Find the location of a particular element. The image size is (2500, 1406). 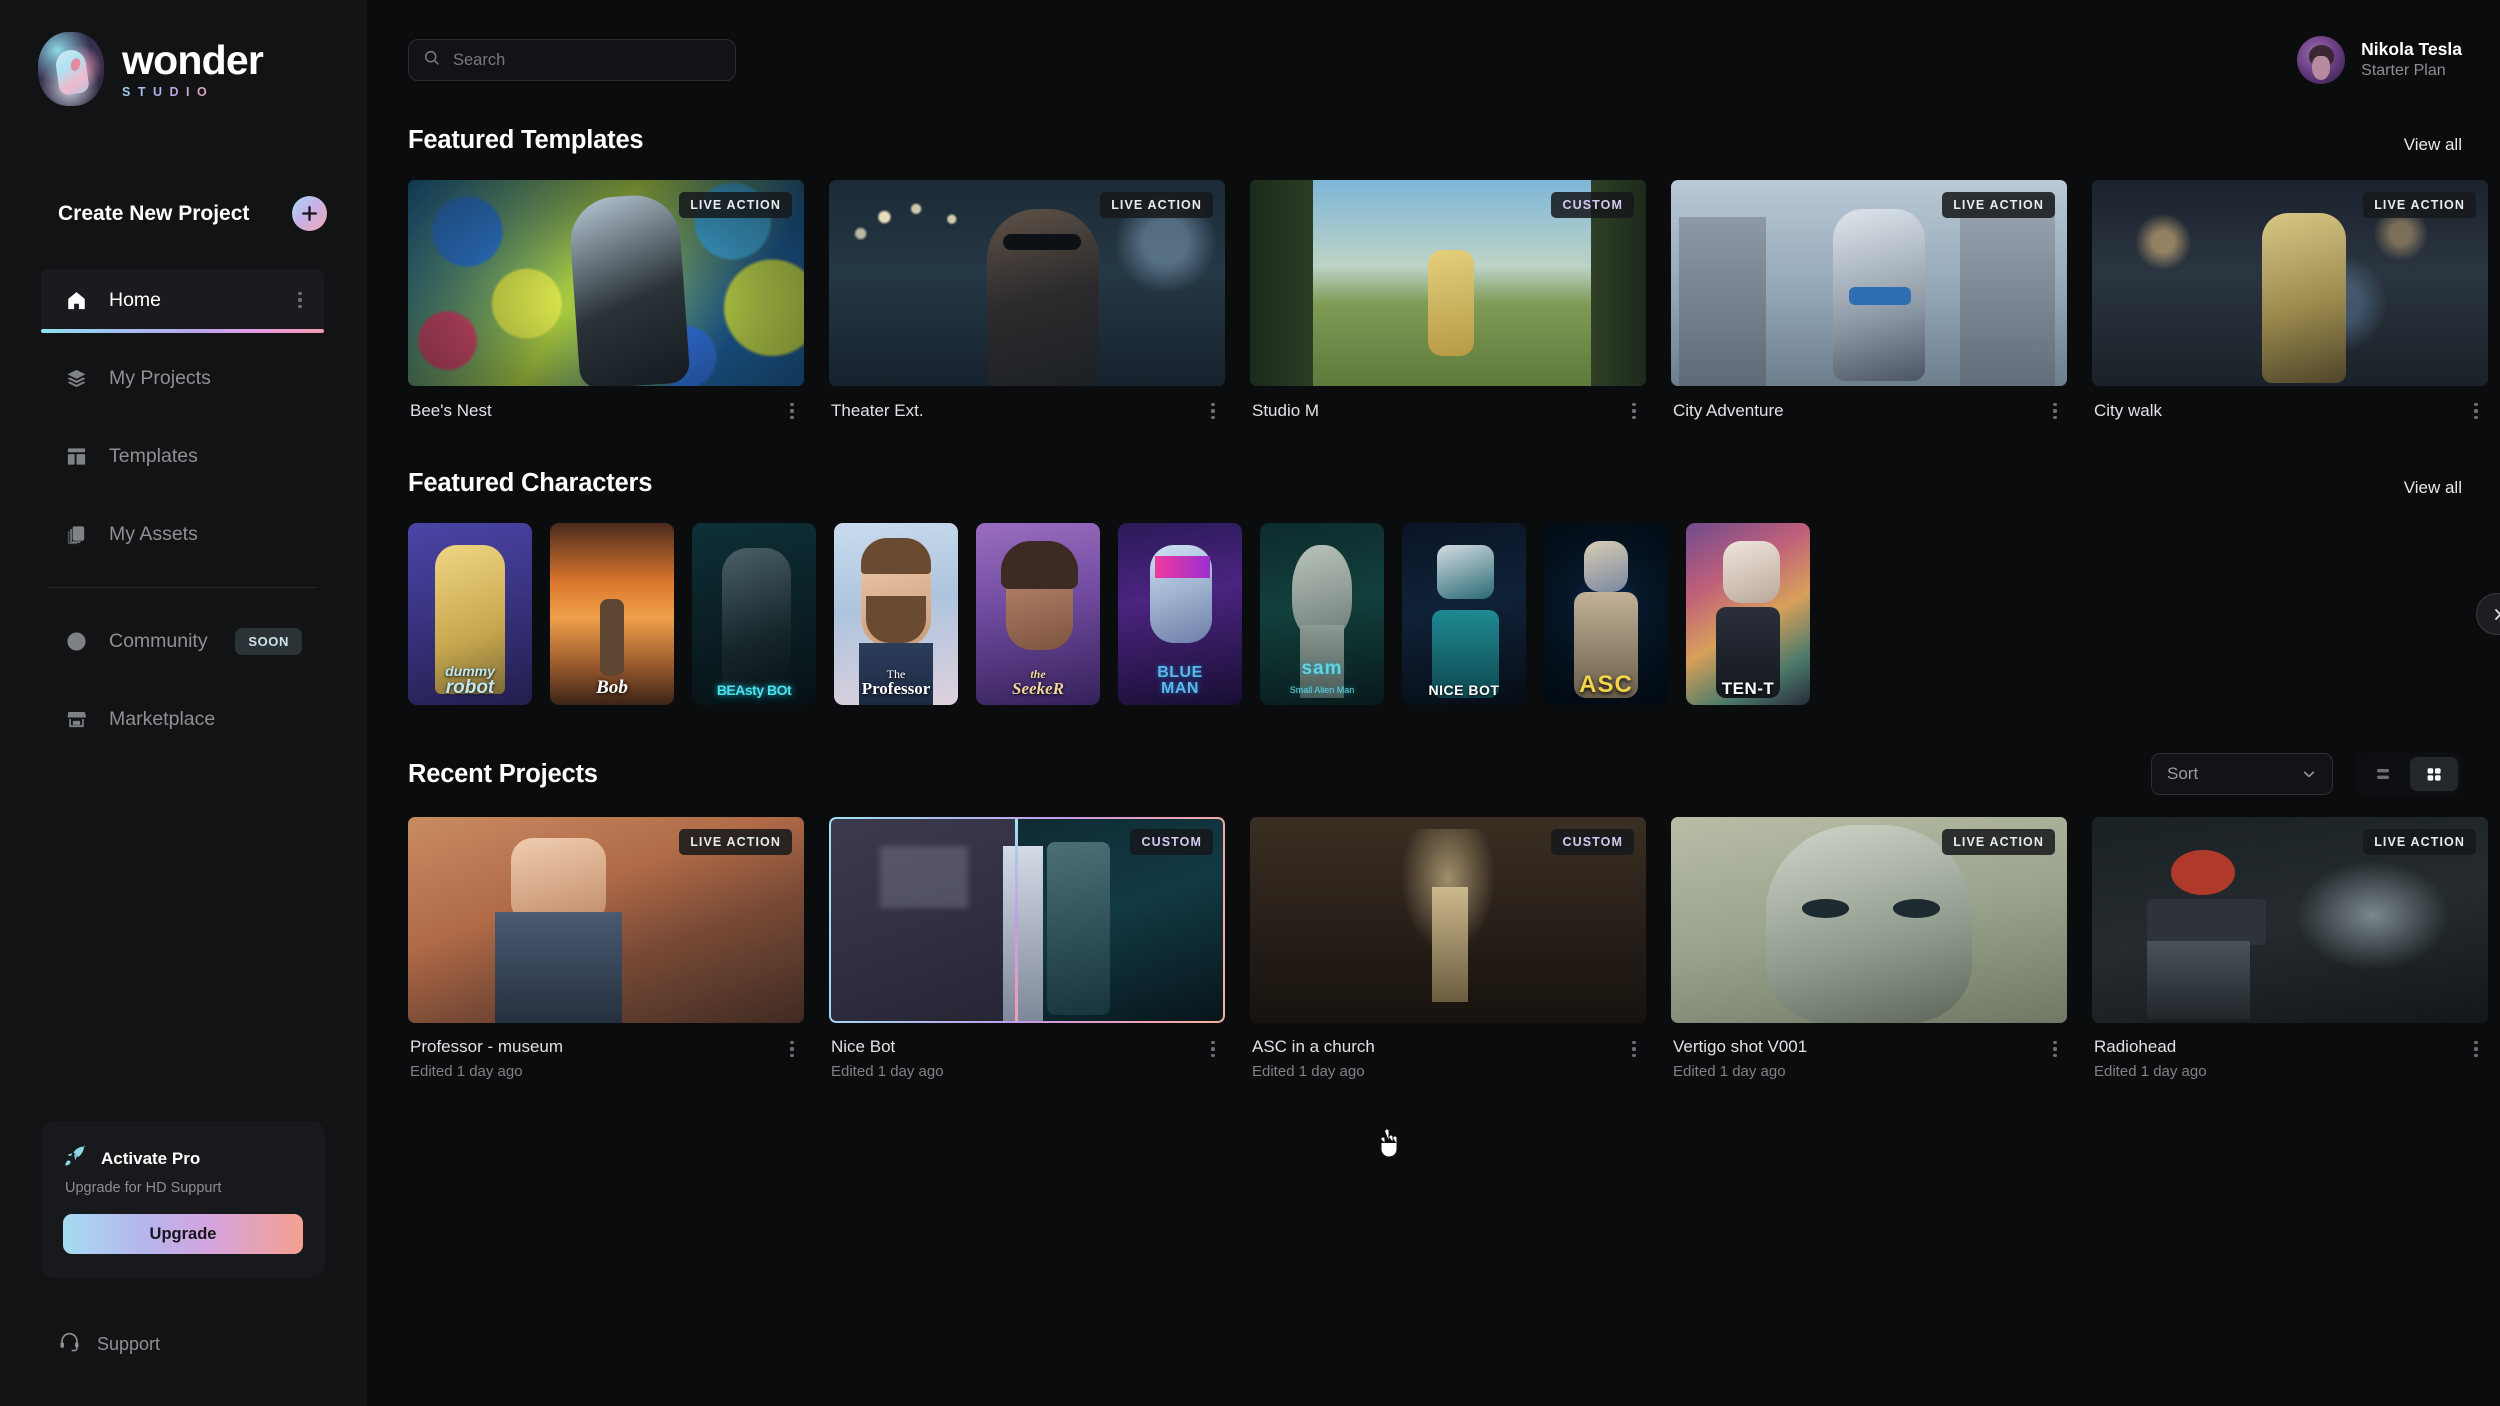

brand-logo: wonder STUDIO is located at coordinates (182, 53).